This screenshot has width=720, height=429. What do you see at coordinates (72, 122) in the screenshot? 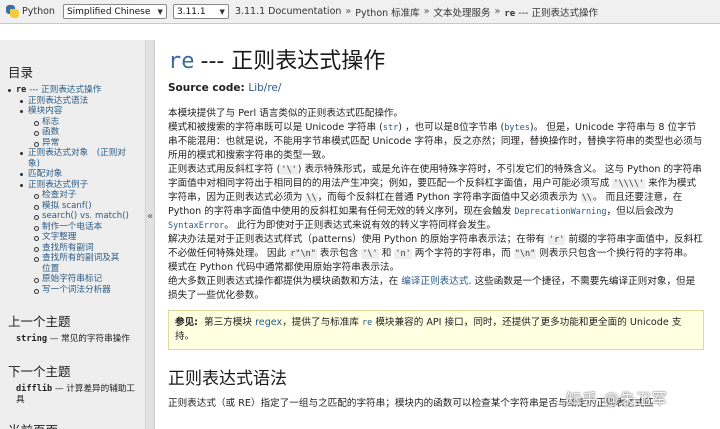
I see `toc-item: 标志` at bounding box center [72, 122].